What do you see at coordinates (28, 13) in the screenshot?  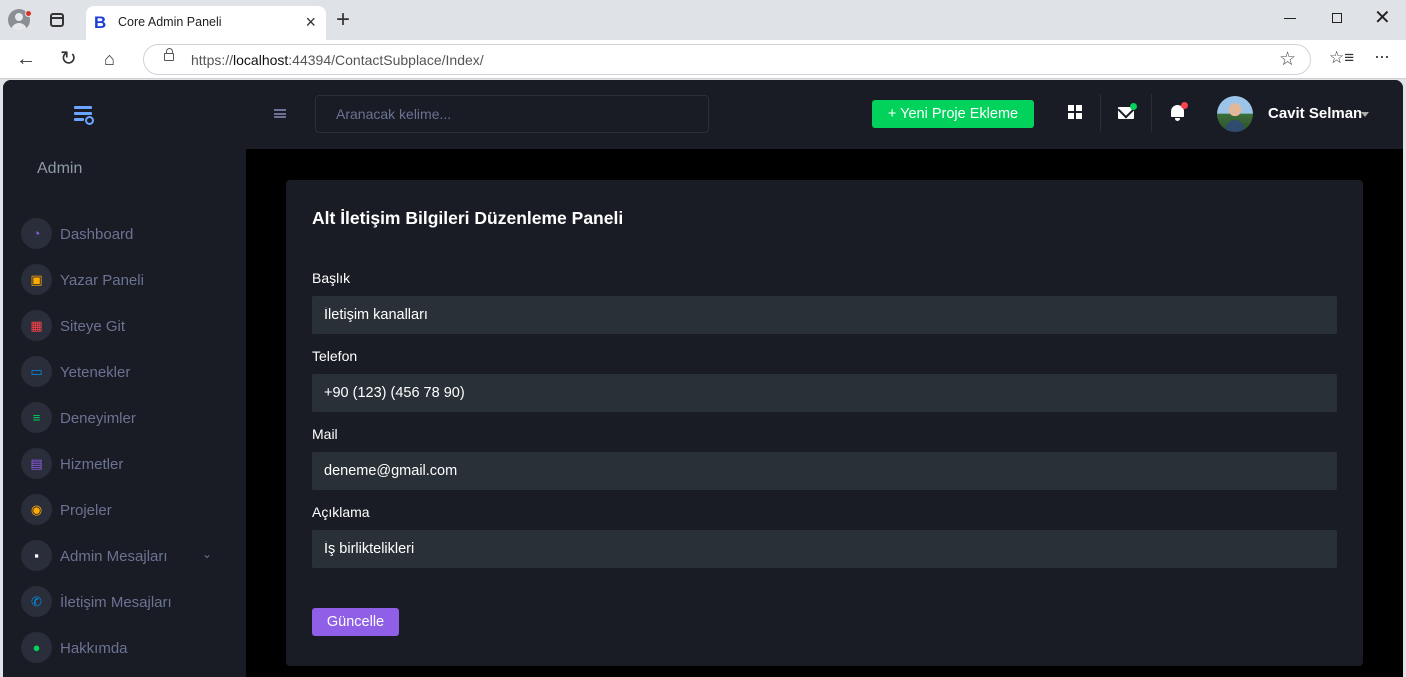 I see `profile-notification-dot` at bounding box center [28, 13].